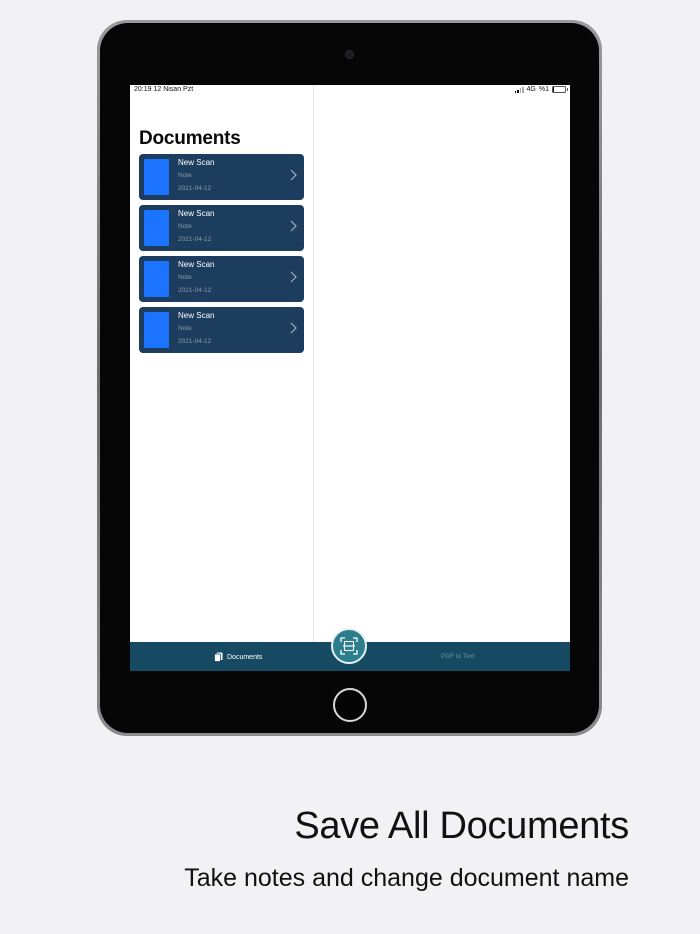 The image size is (700, 934). I want to click on scan-document-button, so click(349, 646).